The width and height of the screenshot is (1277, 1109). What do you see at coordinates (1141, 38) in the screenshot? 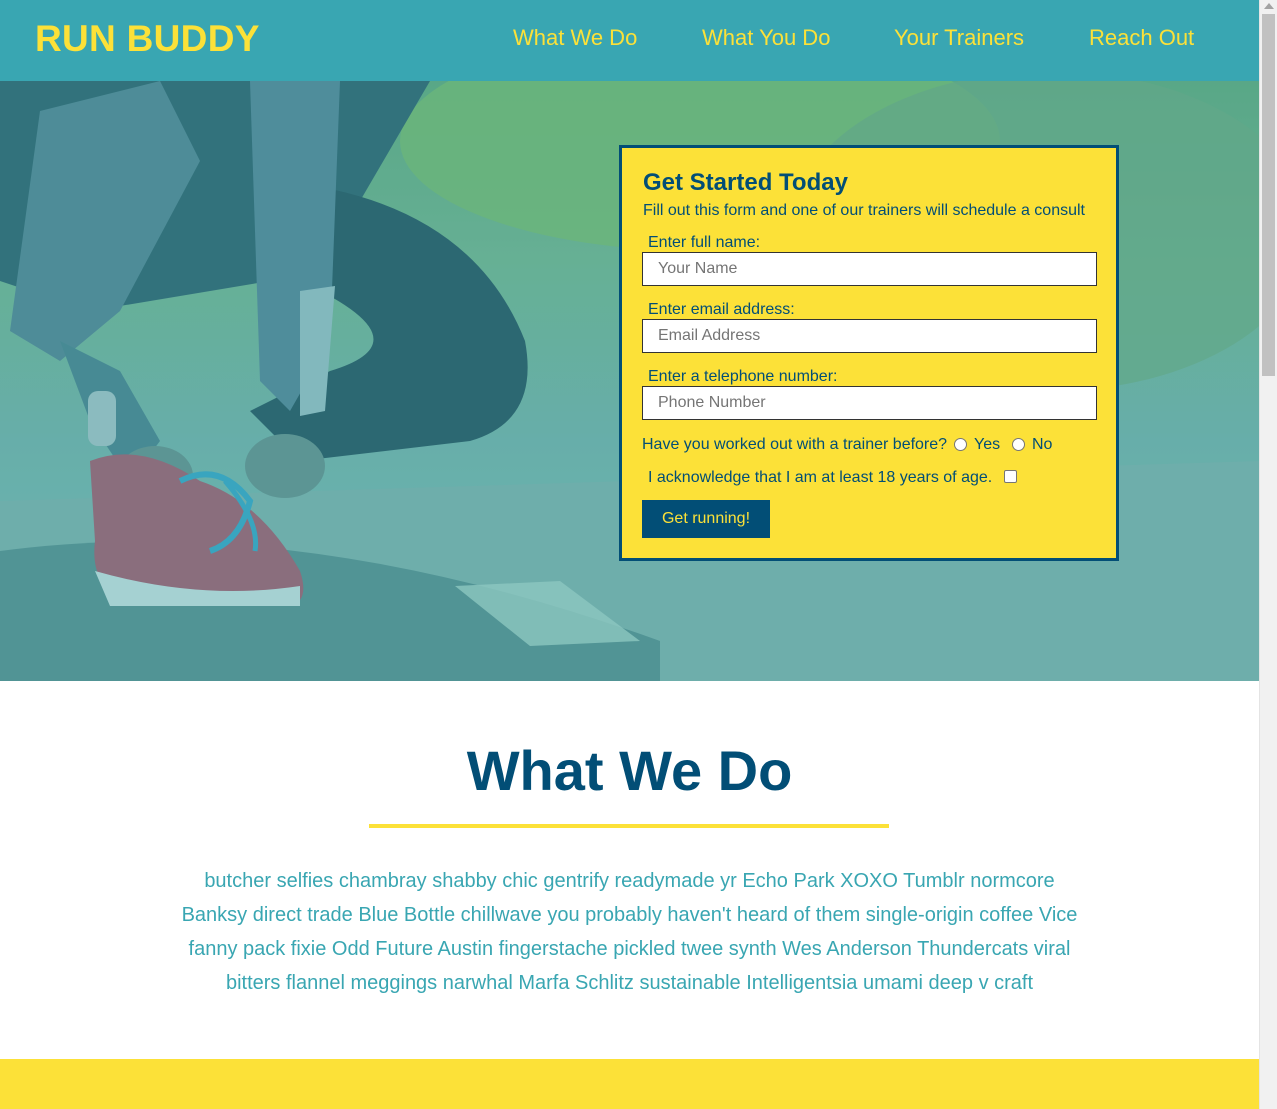
I see `nav-link-reach-out: Reach Out` at bounding box center [1141, 38].